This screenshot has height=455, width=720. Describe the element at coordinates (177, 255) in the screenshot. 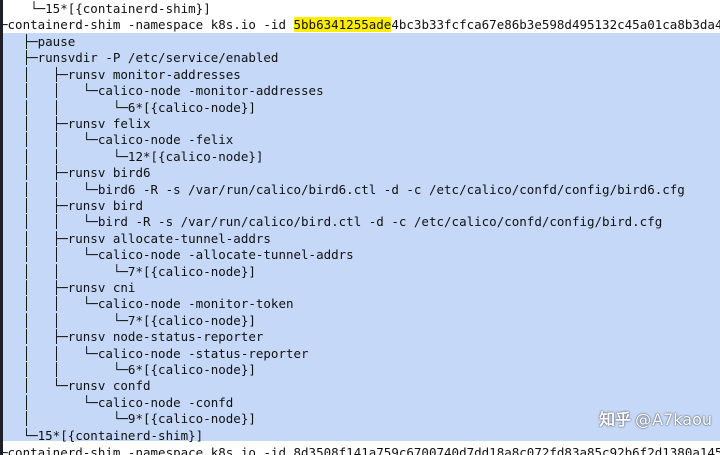

I see `tree-line: │ │ └─calico-node -allocate-tunnel-addrs` at that location.